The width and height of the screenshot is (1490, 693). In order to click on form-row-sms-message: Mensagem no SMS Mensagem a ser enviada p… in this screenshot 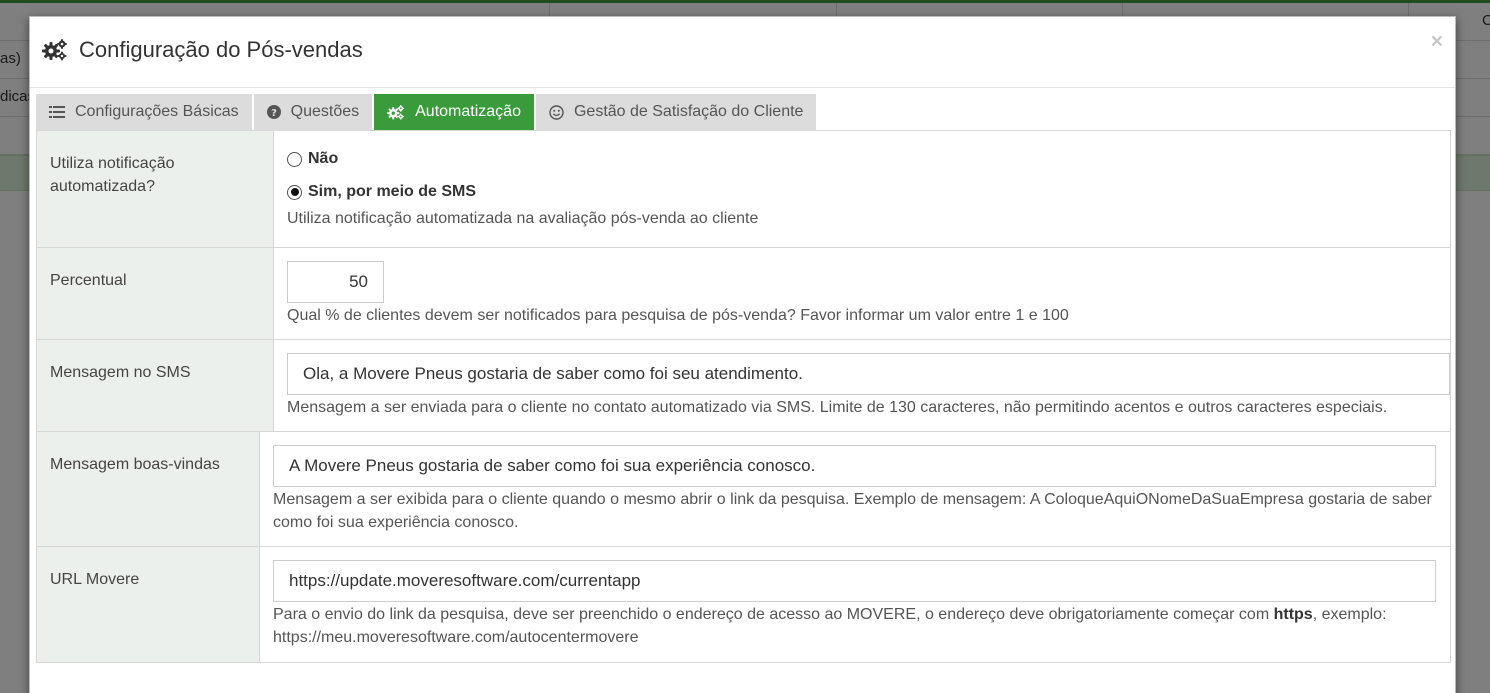, I will do `click(743, 386)`.